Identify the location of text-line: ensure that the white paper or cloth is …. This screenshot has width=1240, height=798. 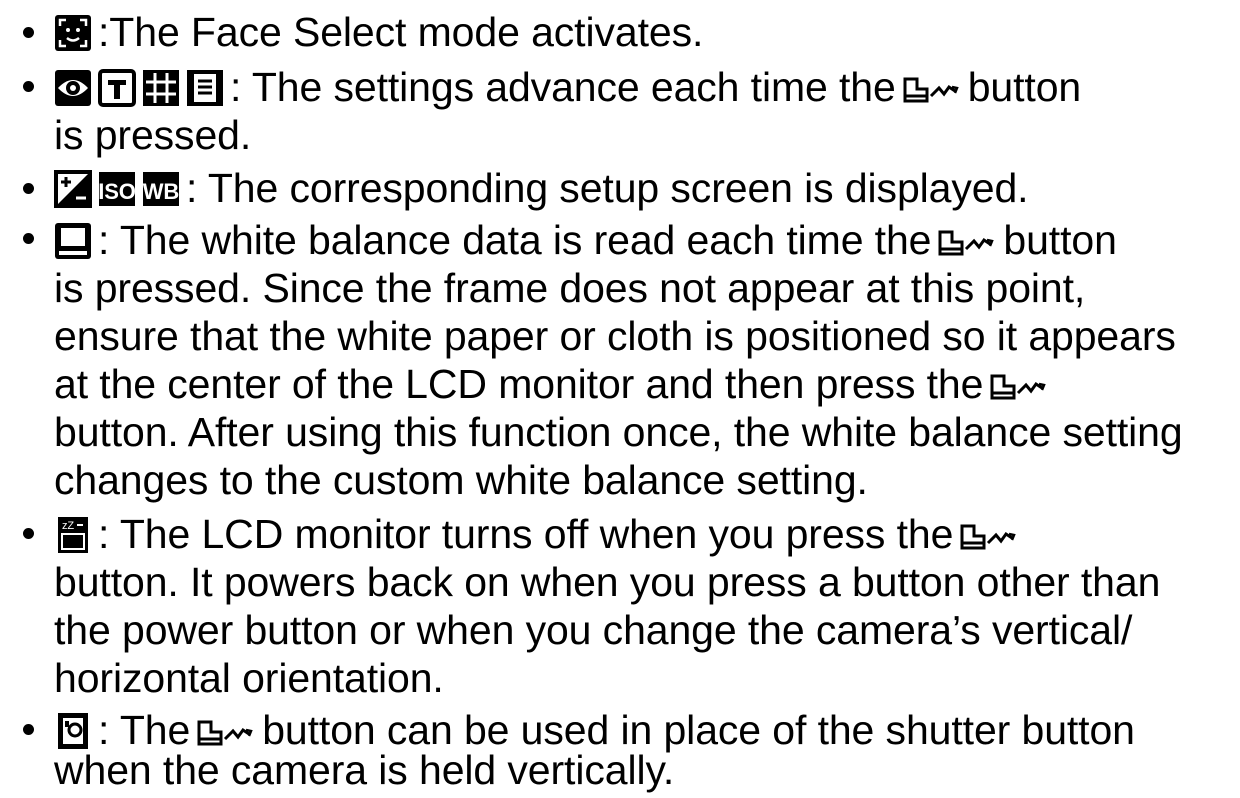
(615, 336).